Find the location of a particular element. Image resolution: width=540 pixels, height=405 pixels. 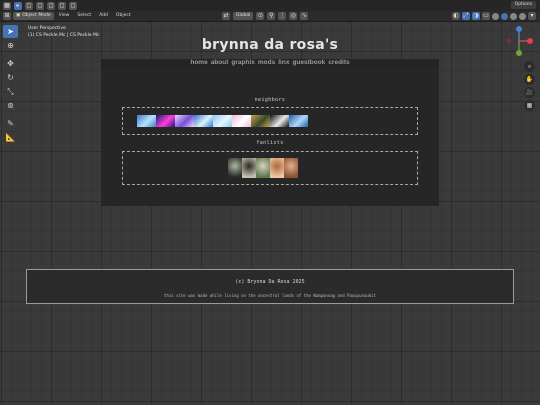

pivot-icon: ⊙ is located at coordinates (260, 16).